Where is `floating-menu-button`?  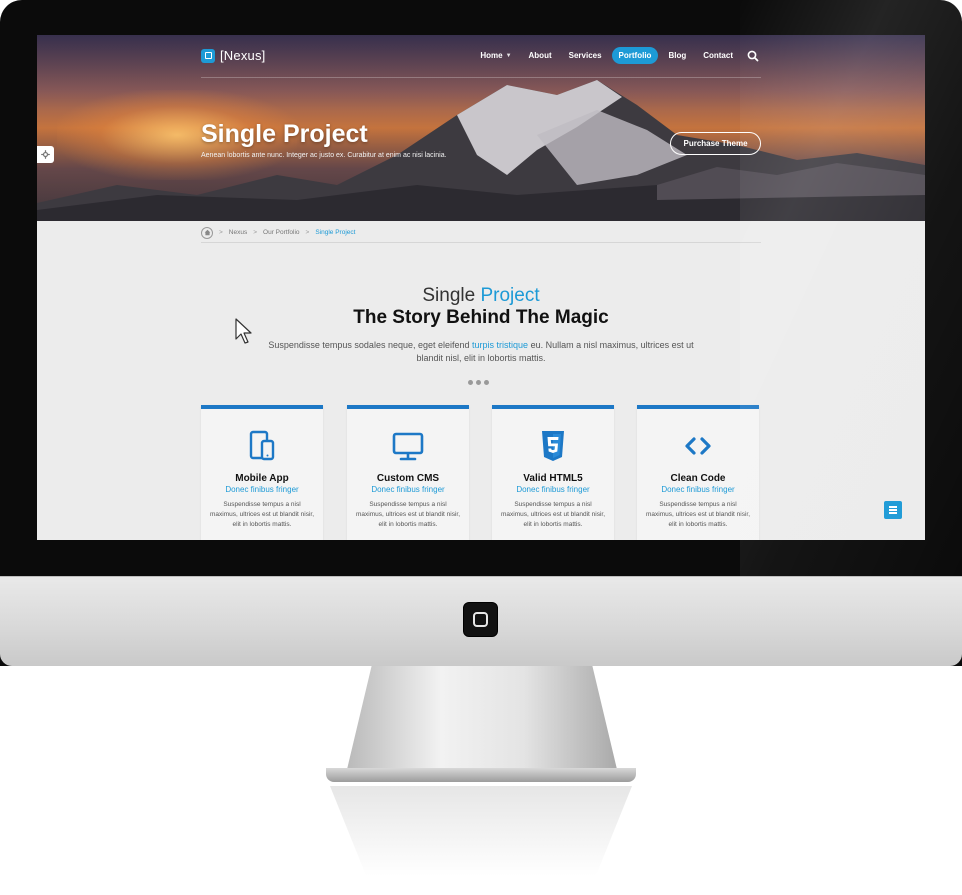 floating-menu-button is located at coordinates (893, 510).